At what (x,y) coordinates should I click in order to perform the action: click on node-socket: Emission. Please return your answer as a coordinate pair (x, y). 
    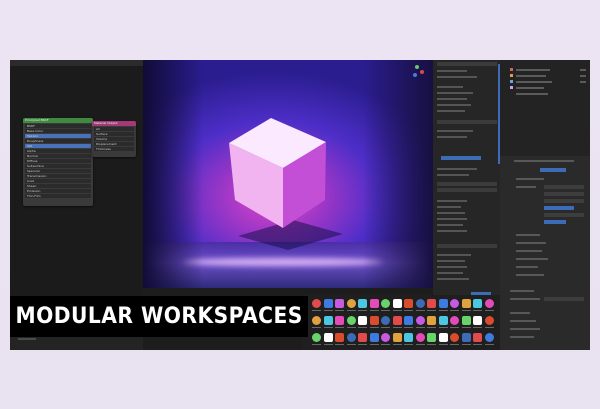
    Looking at the image, I should click on (58, 191).